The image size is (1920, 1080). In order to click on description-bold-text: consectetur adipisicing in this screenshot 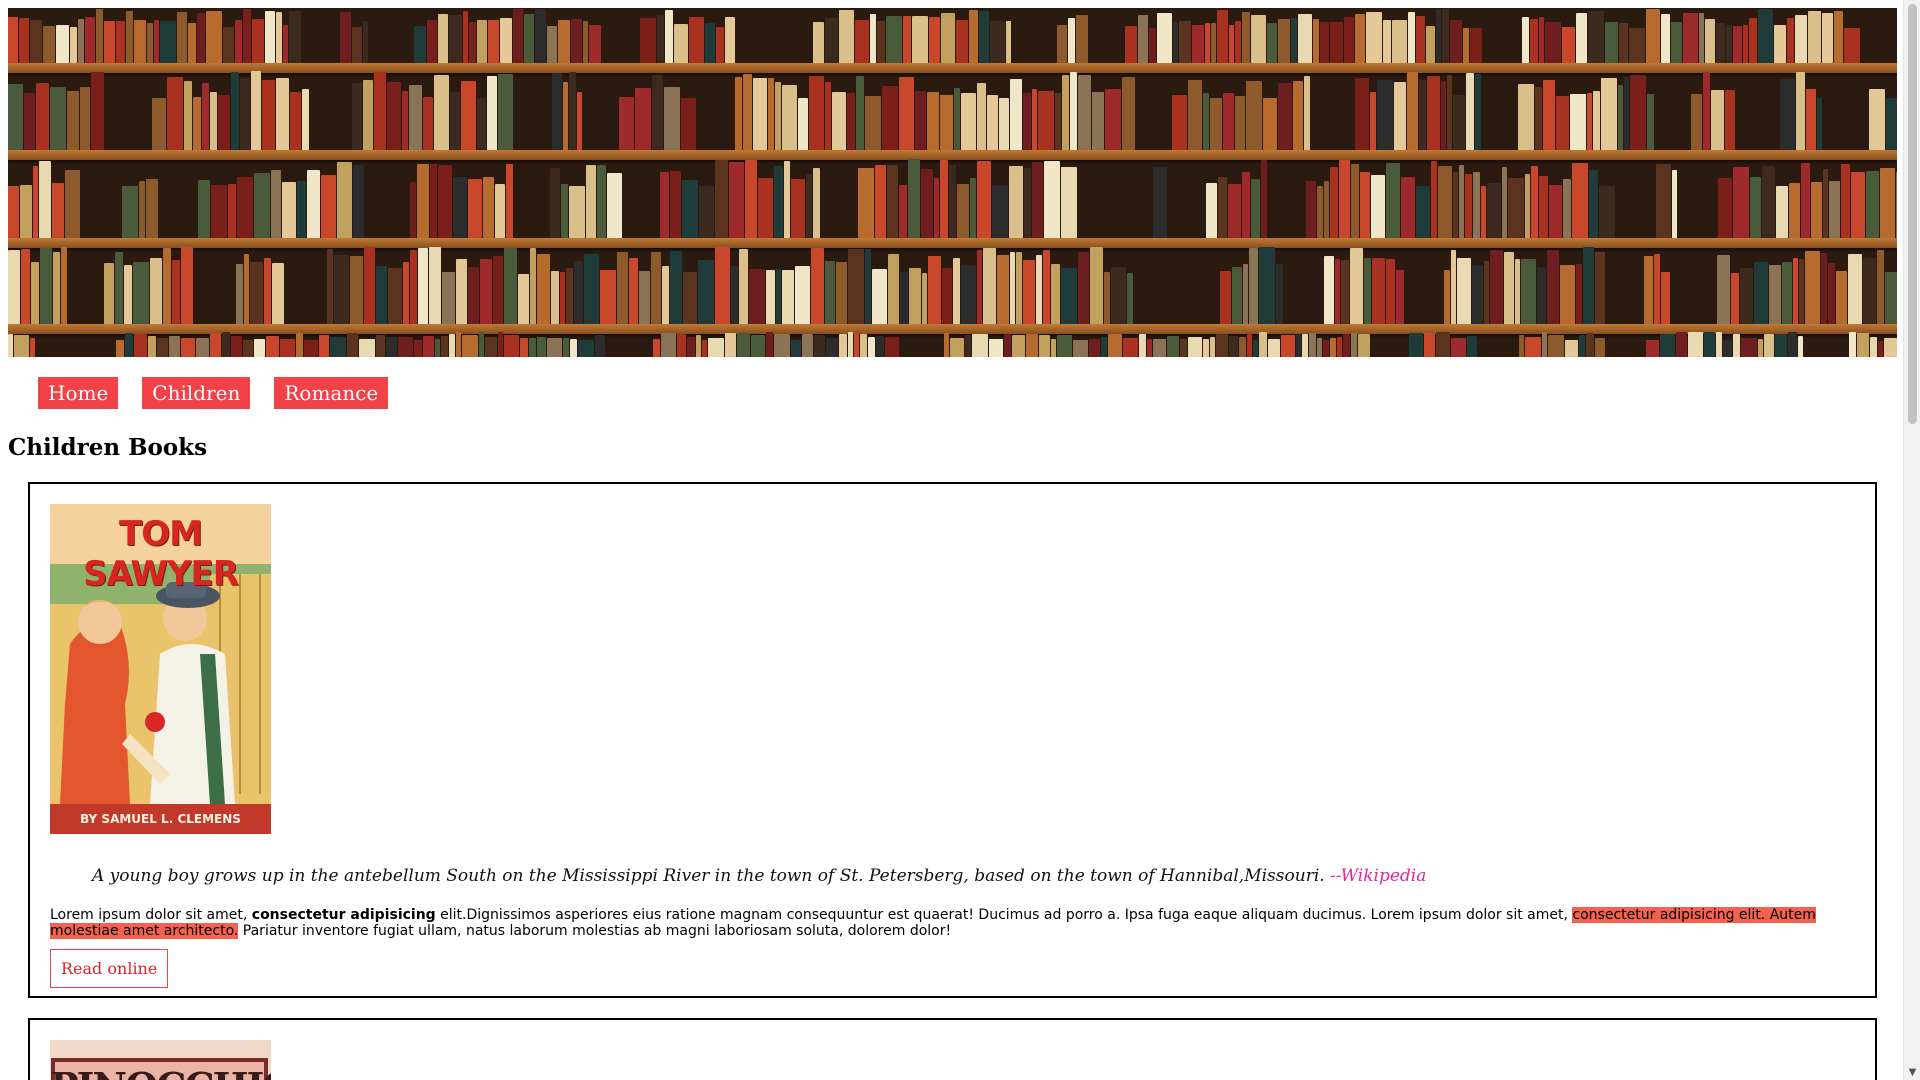, I will do `click(343, 915)`.